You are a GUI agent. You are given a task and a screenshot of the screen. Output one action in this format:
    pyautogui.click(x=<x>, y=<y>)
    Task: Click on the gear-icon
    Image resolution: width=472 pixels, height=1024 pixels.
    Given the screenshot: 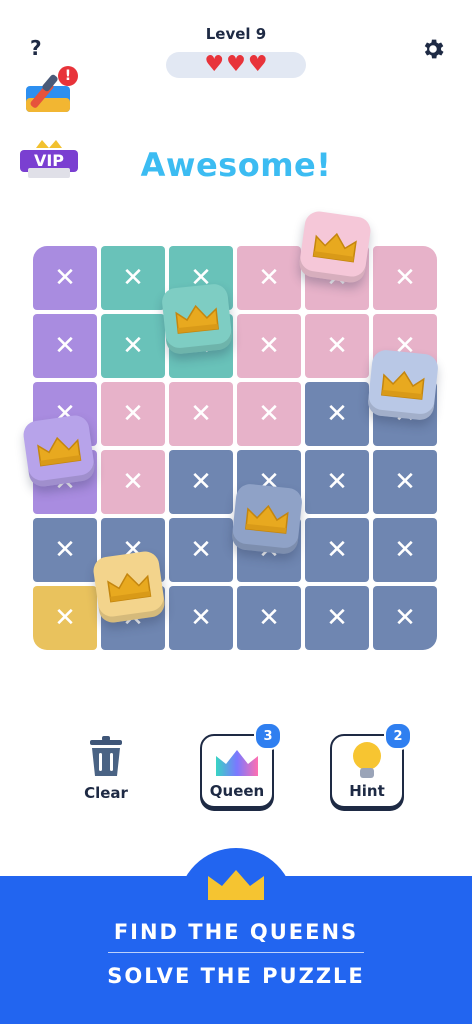 What is the action you would take?
    pyautogui.click(x=433, y=49)
    